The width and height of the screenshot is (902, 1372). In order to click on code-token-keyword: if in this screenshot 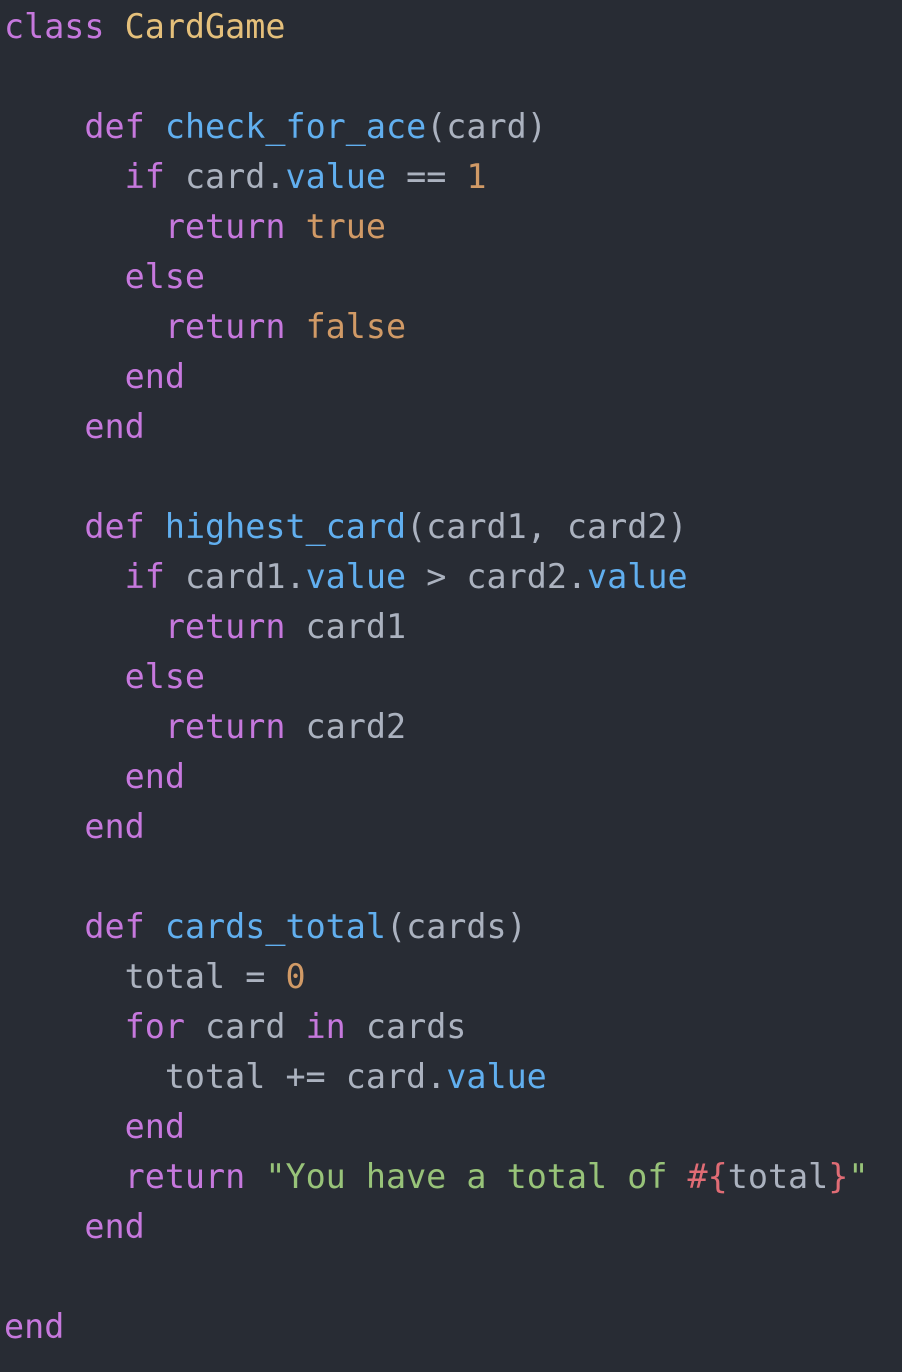, I will do `click(144, 176)`.